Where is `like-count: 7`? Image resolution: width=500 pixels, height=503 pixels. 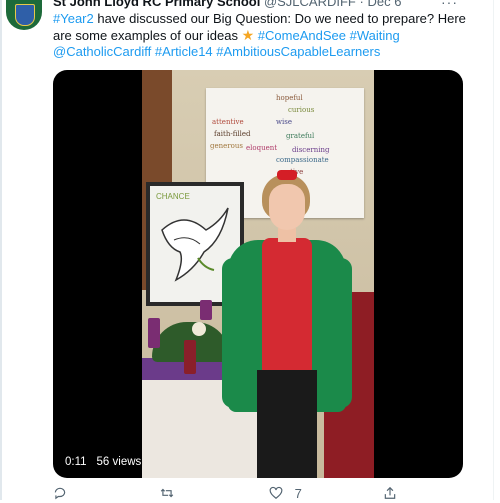 like-count: 7 is located at coordinates (298, 493).